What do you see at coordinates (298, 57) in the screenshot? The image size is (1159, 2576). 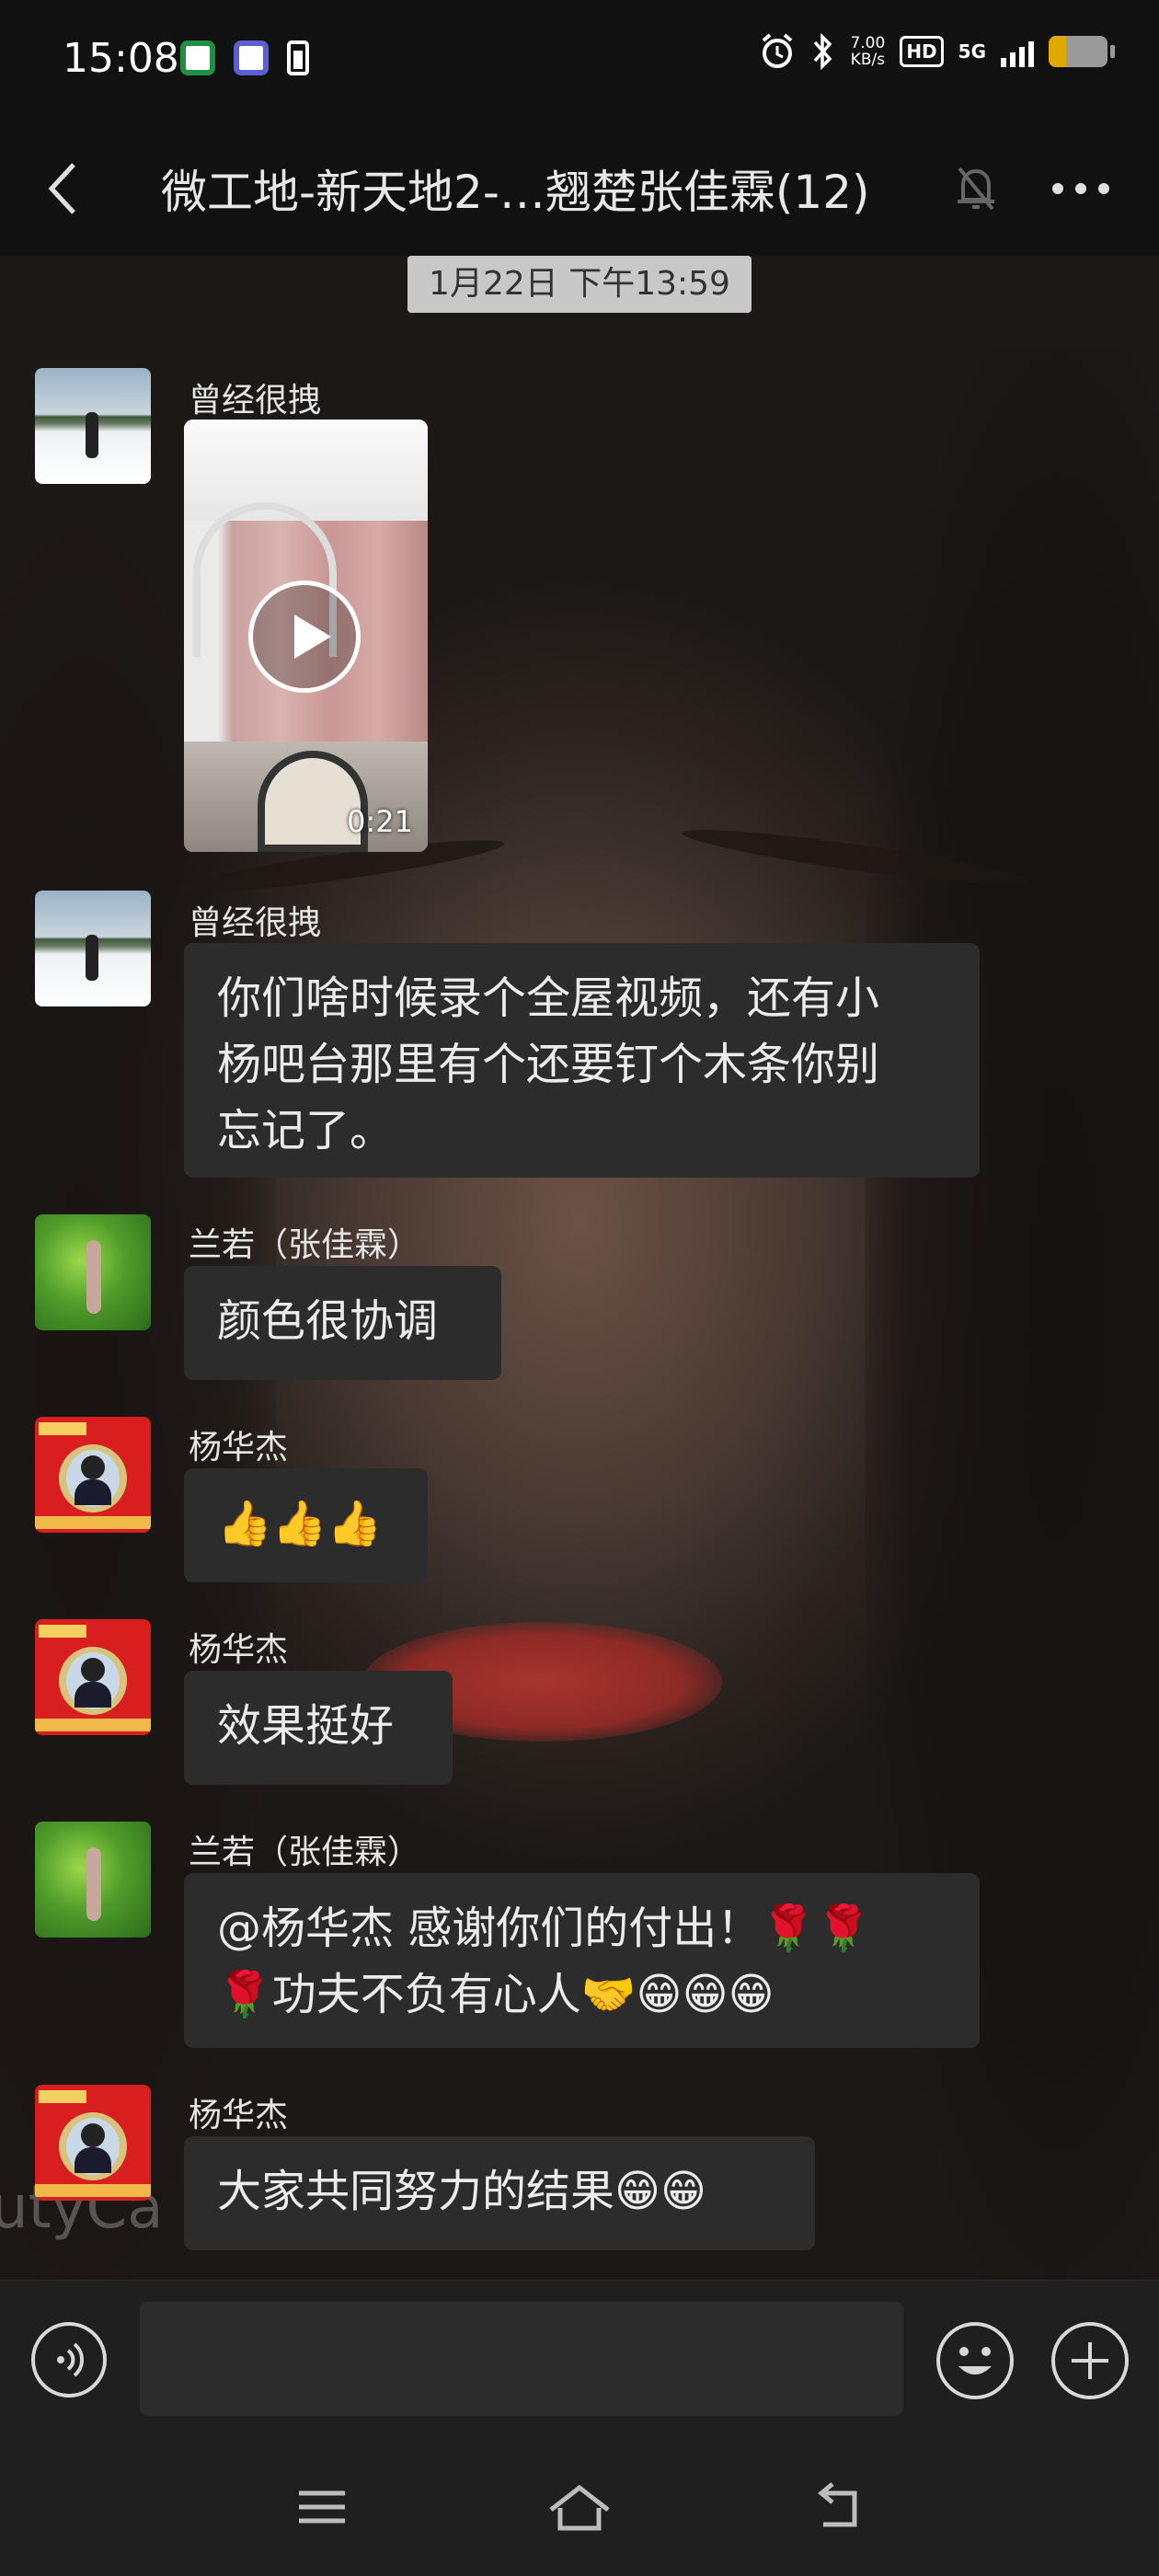 I see `battery-small-icon` at bounding box center [298, 57].